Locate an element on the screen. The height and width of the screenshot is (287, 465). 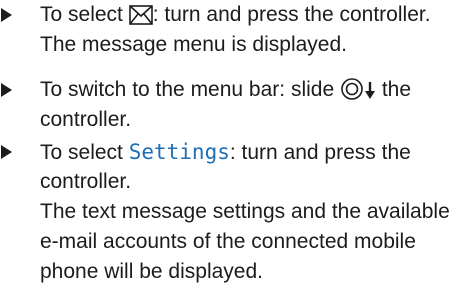
step-3-line-1: To select Settings: turn and press the is located at coordinates (232, 152).